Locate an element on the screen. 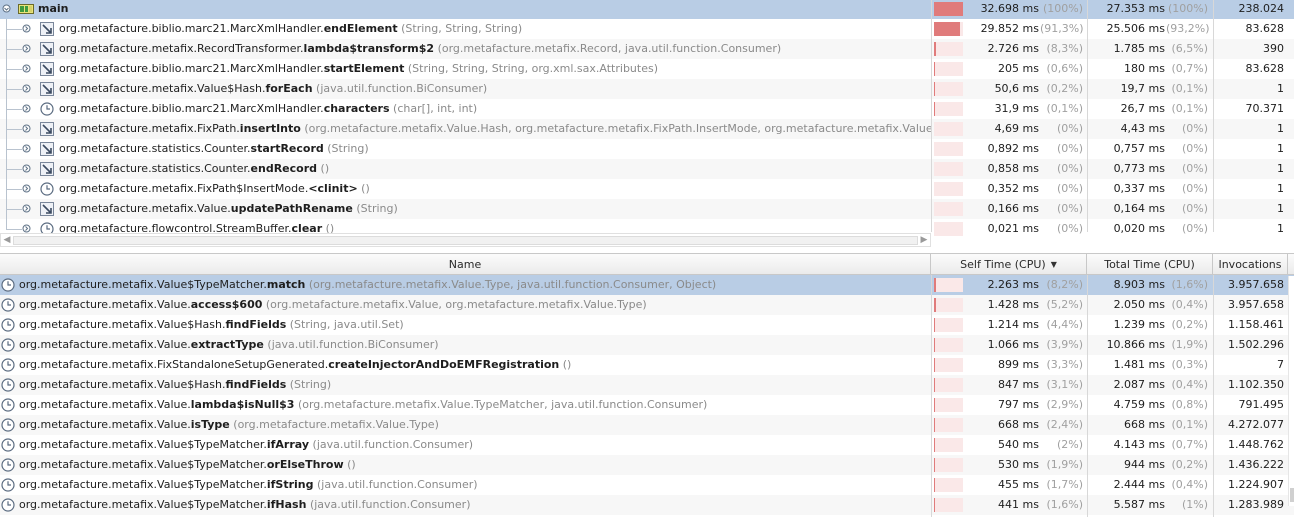 This screenshot has height=517, width=1294. total-time-percent: (0,4%) is located at coordinates (1189, 484).